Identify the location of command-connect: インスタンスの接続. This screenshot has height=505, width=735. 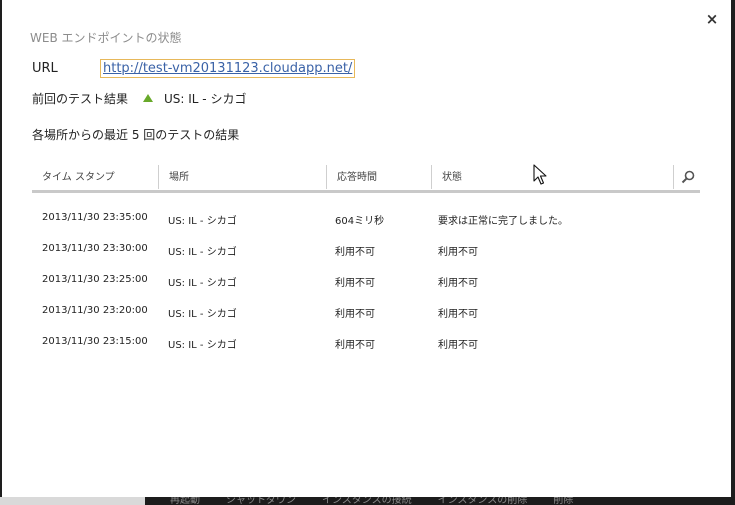
(367, 501).